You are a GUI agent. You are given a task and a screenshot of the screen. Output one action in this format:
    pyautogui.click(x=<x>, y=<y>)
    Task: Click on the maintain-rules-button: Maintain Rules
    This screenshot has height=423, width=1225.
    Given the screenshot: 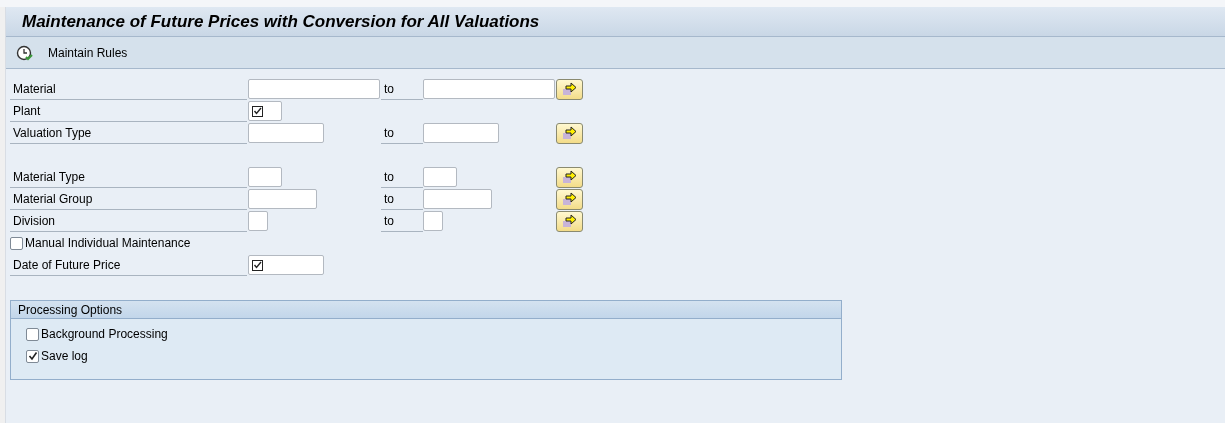 What is the action you would take?
    pyautogui.click(x=72, y=52)
    